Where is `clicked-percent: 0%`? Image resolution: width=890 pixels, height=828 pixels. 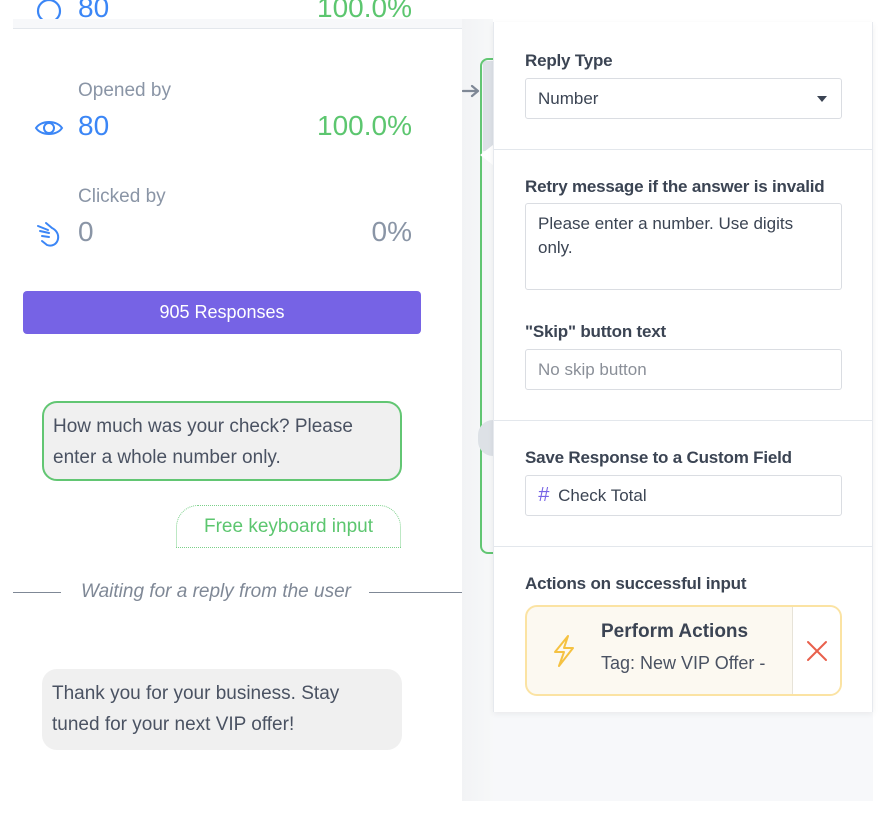
clicked-percent: 0% is located at coordinates (391, 231).